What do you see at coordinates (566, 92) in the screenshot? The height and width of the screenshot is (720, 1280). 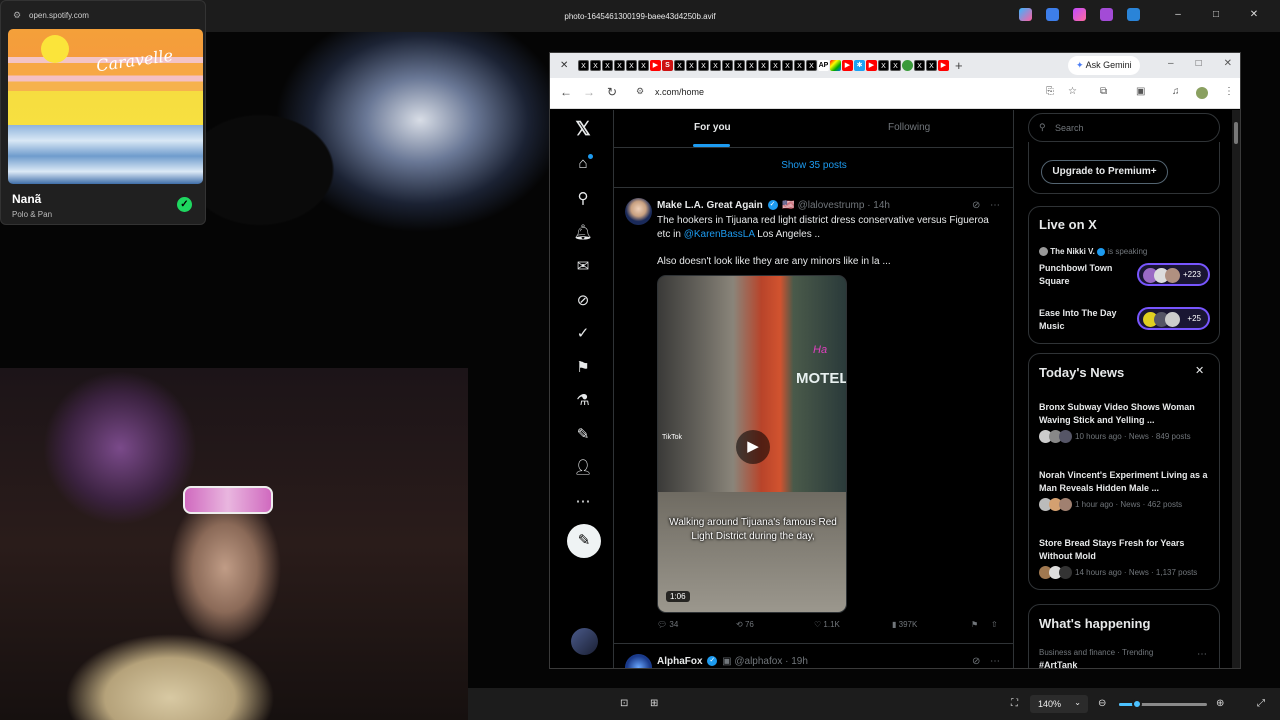 I see `back-icon: ←` at bounding box center [566, 92].